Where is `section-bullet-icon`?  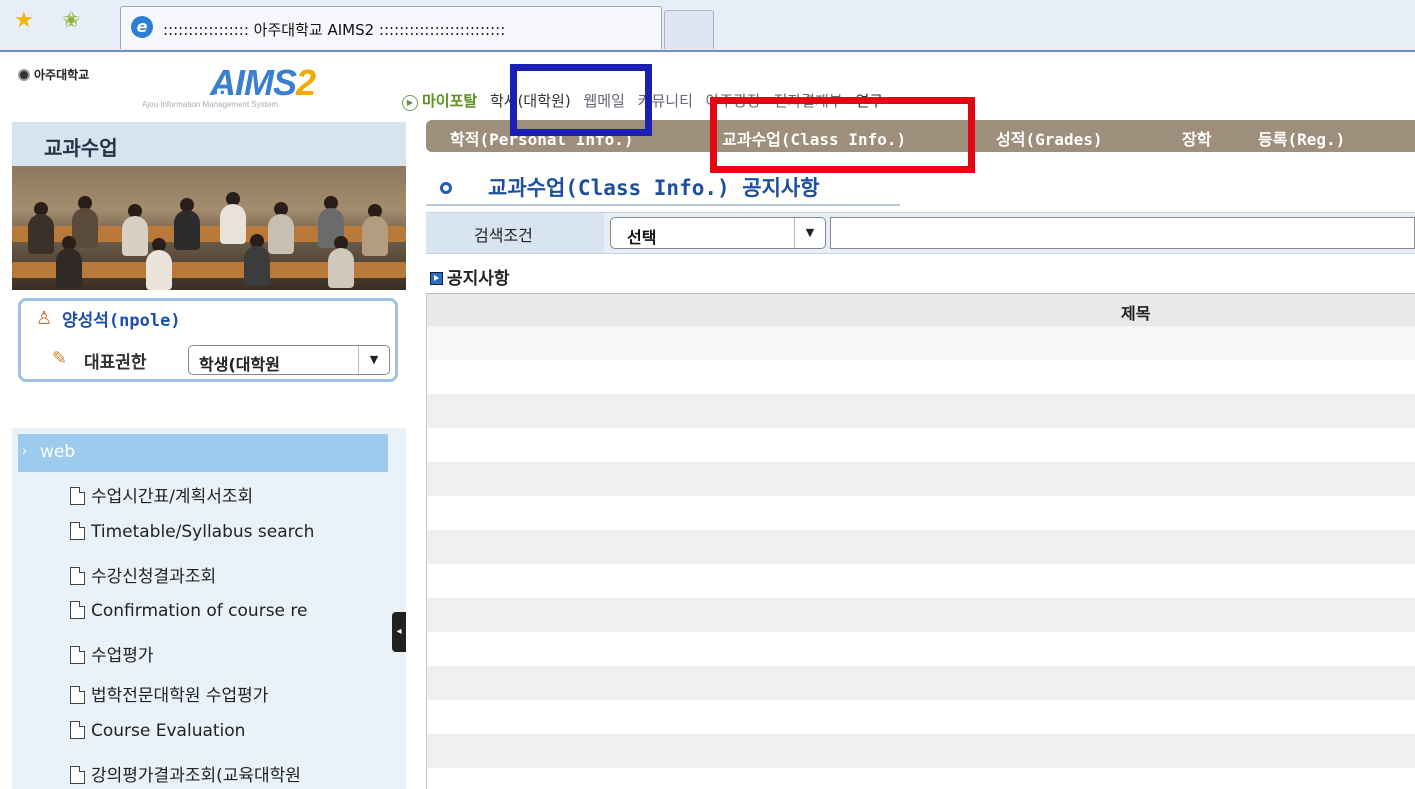
section-bullet-icon is located at coordinates (436, 278).